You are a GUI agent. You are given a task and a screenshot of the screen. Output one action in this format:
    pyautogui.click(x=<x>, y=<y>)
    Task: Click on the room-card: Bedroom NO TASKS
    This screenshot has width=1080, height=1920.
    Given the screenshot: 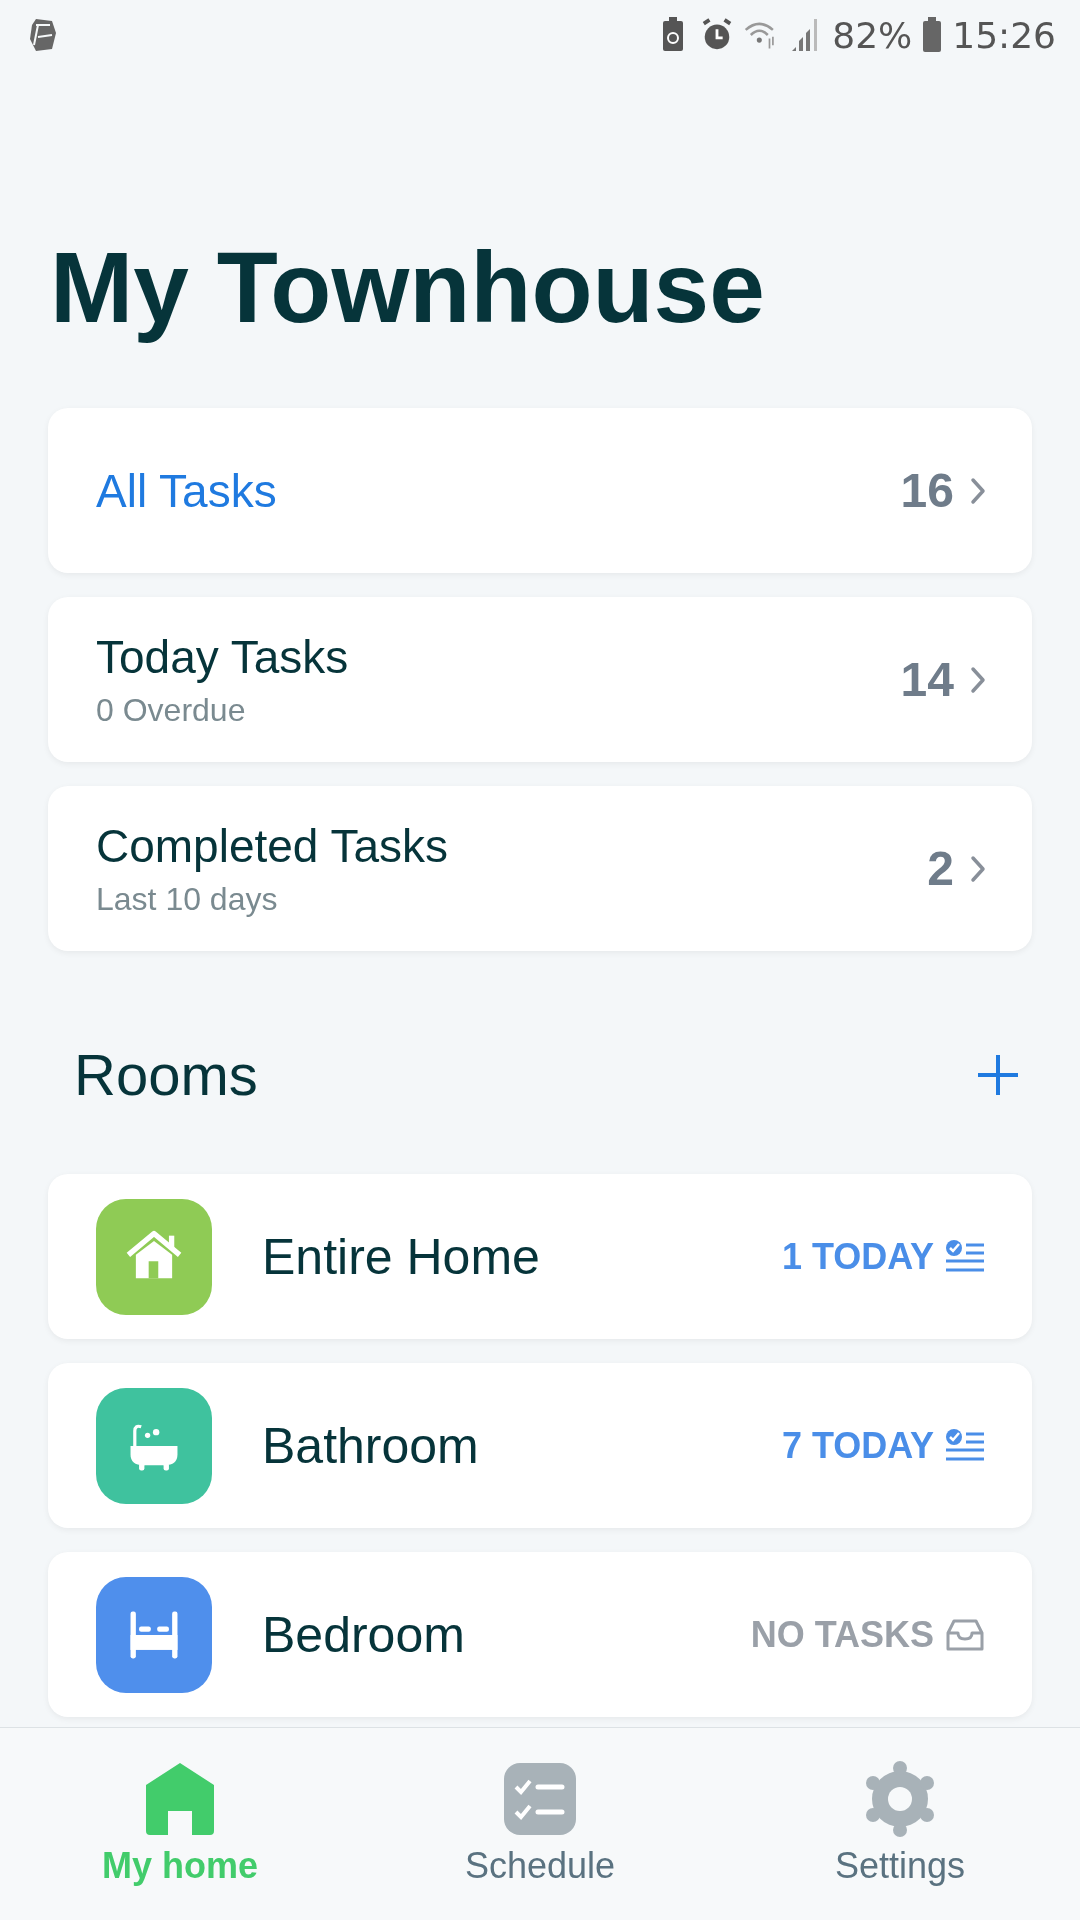 What is the action you would take?
    pyautogui.click(x=540, y=1634)
    